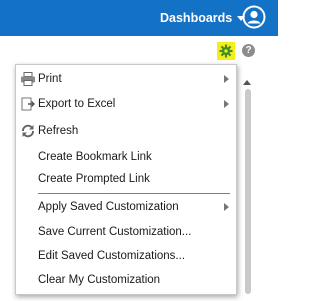 This screenshot has width=320, height=301. I want to click on dashboards-label: Dashboards, so click(196, 18).